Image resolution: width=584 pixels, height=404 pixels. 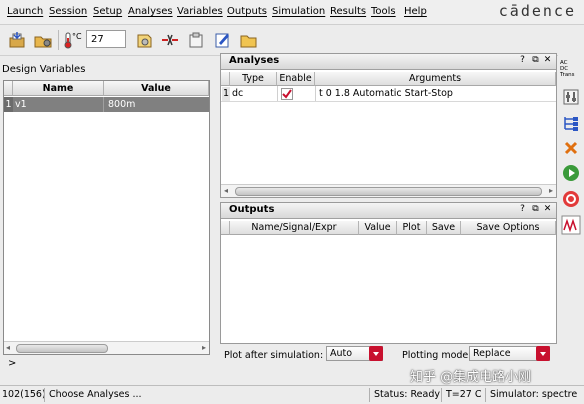 What do you see at coordinates (150, 11) in the screenshot?
I see `menu-analyses: Analyses` at bounding box center [150, 11].